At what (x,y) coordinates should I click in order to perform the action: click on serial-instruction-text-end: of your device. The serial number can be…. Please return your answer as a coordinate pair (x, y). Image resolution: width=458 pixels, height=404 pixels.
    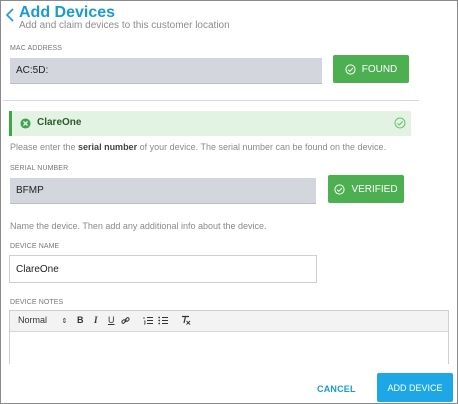
    Looking at the image, I should click on (262, 147).